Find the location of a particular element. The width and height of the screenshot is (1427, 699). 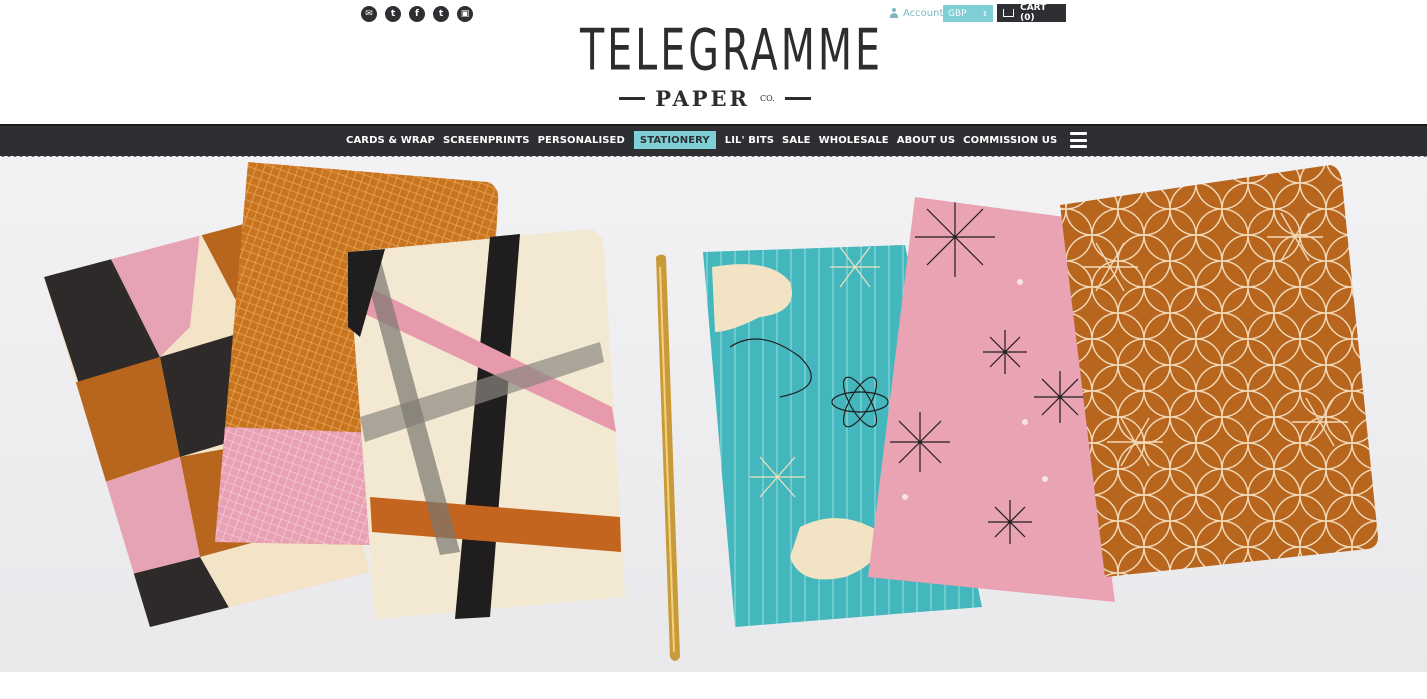

logo-sub: PAPER CO. is located at coordinates (715, 98).